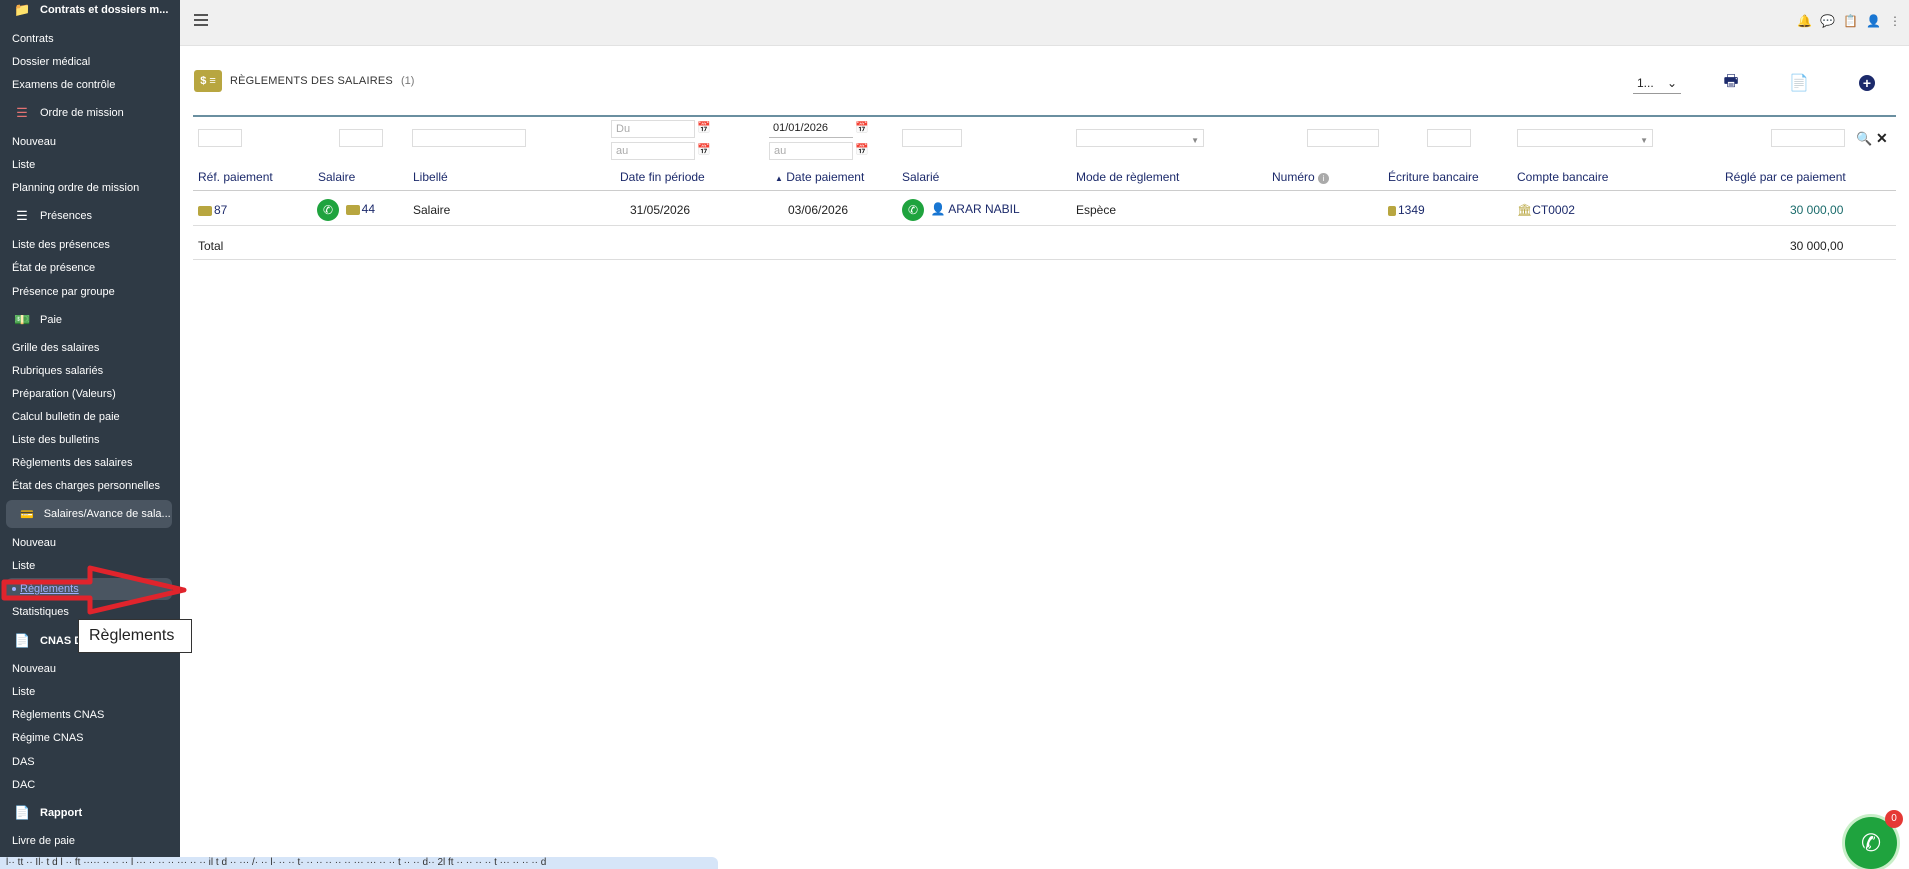 The image size is (1909, 869). I want to click on sidebar-item-etat-presence: État de présence, so click(90, 268).